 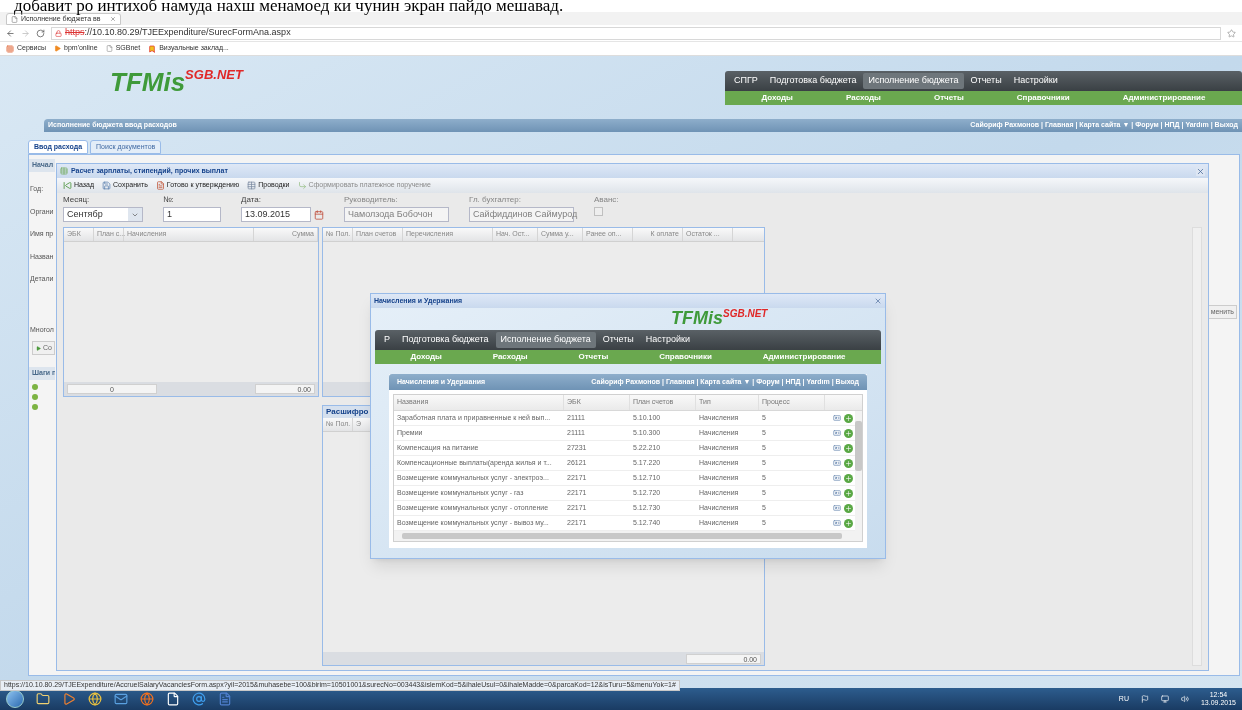 I want to click on month-select: Сентябр, so click(x=103, y=214).